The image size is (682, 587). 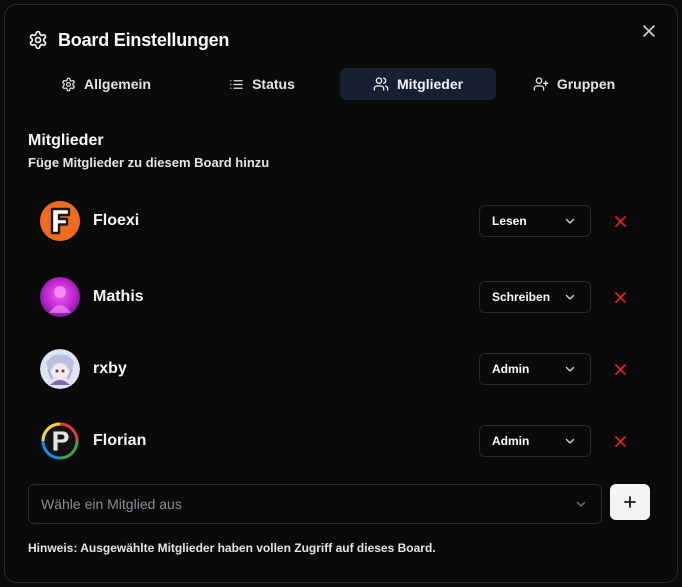 I want to click on rxby-avatar-icon, so click(x=60, y=369).